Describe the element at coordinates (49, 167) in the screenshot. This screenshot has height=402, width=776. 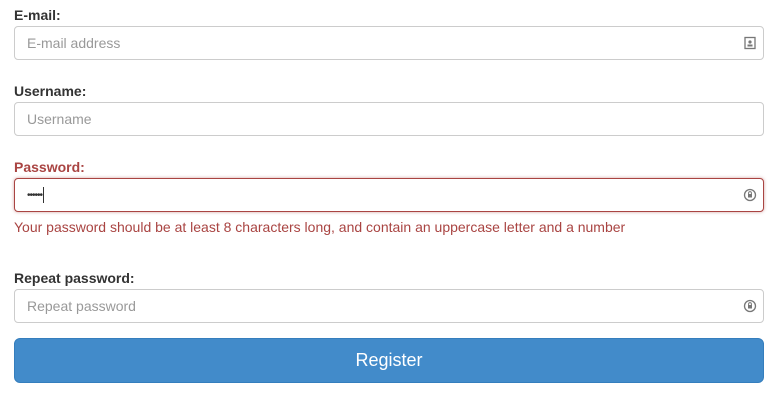
I see `password-label: Password:` at that location.